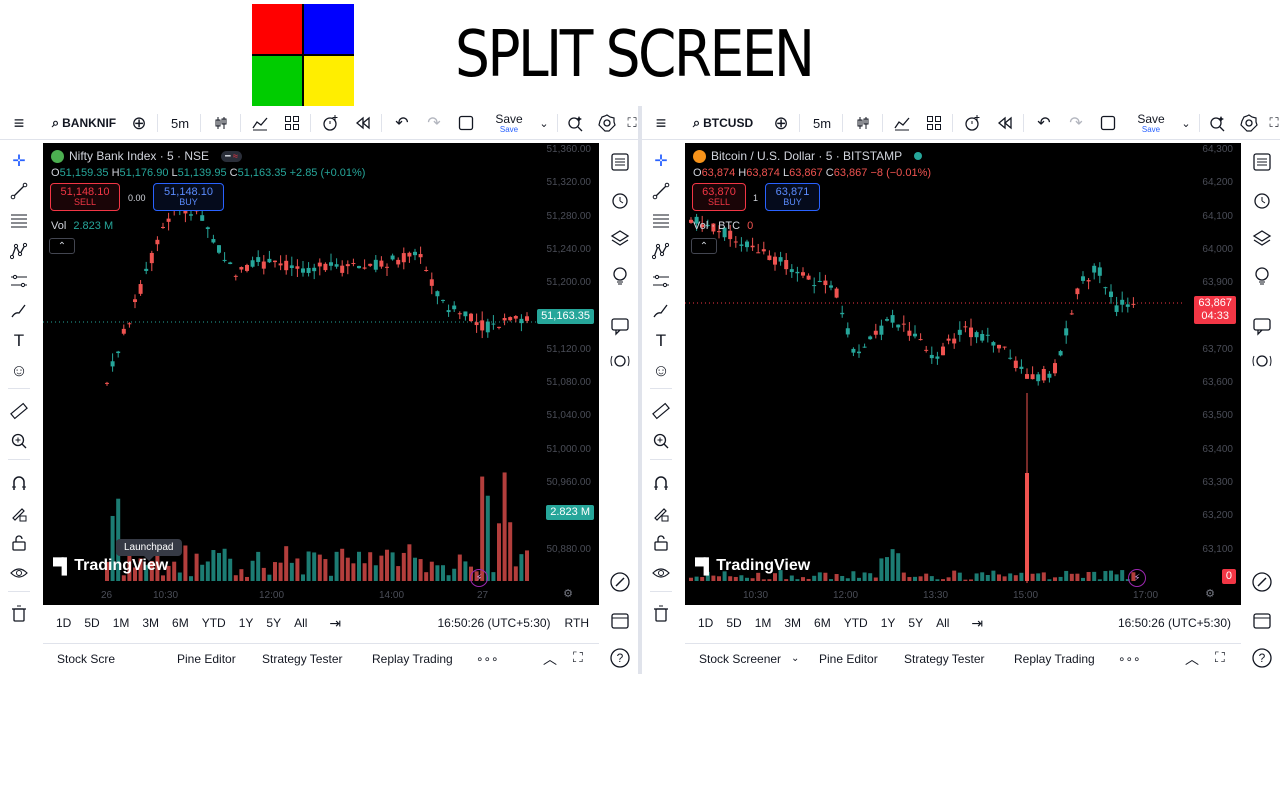  What do you see at coordinates (620, 326) in the screenshot?
I see `chat-icon` at bounding box center [620, 326].